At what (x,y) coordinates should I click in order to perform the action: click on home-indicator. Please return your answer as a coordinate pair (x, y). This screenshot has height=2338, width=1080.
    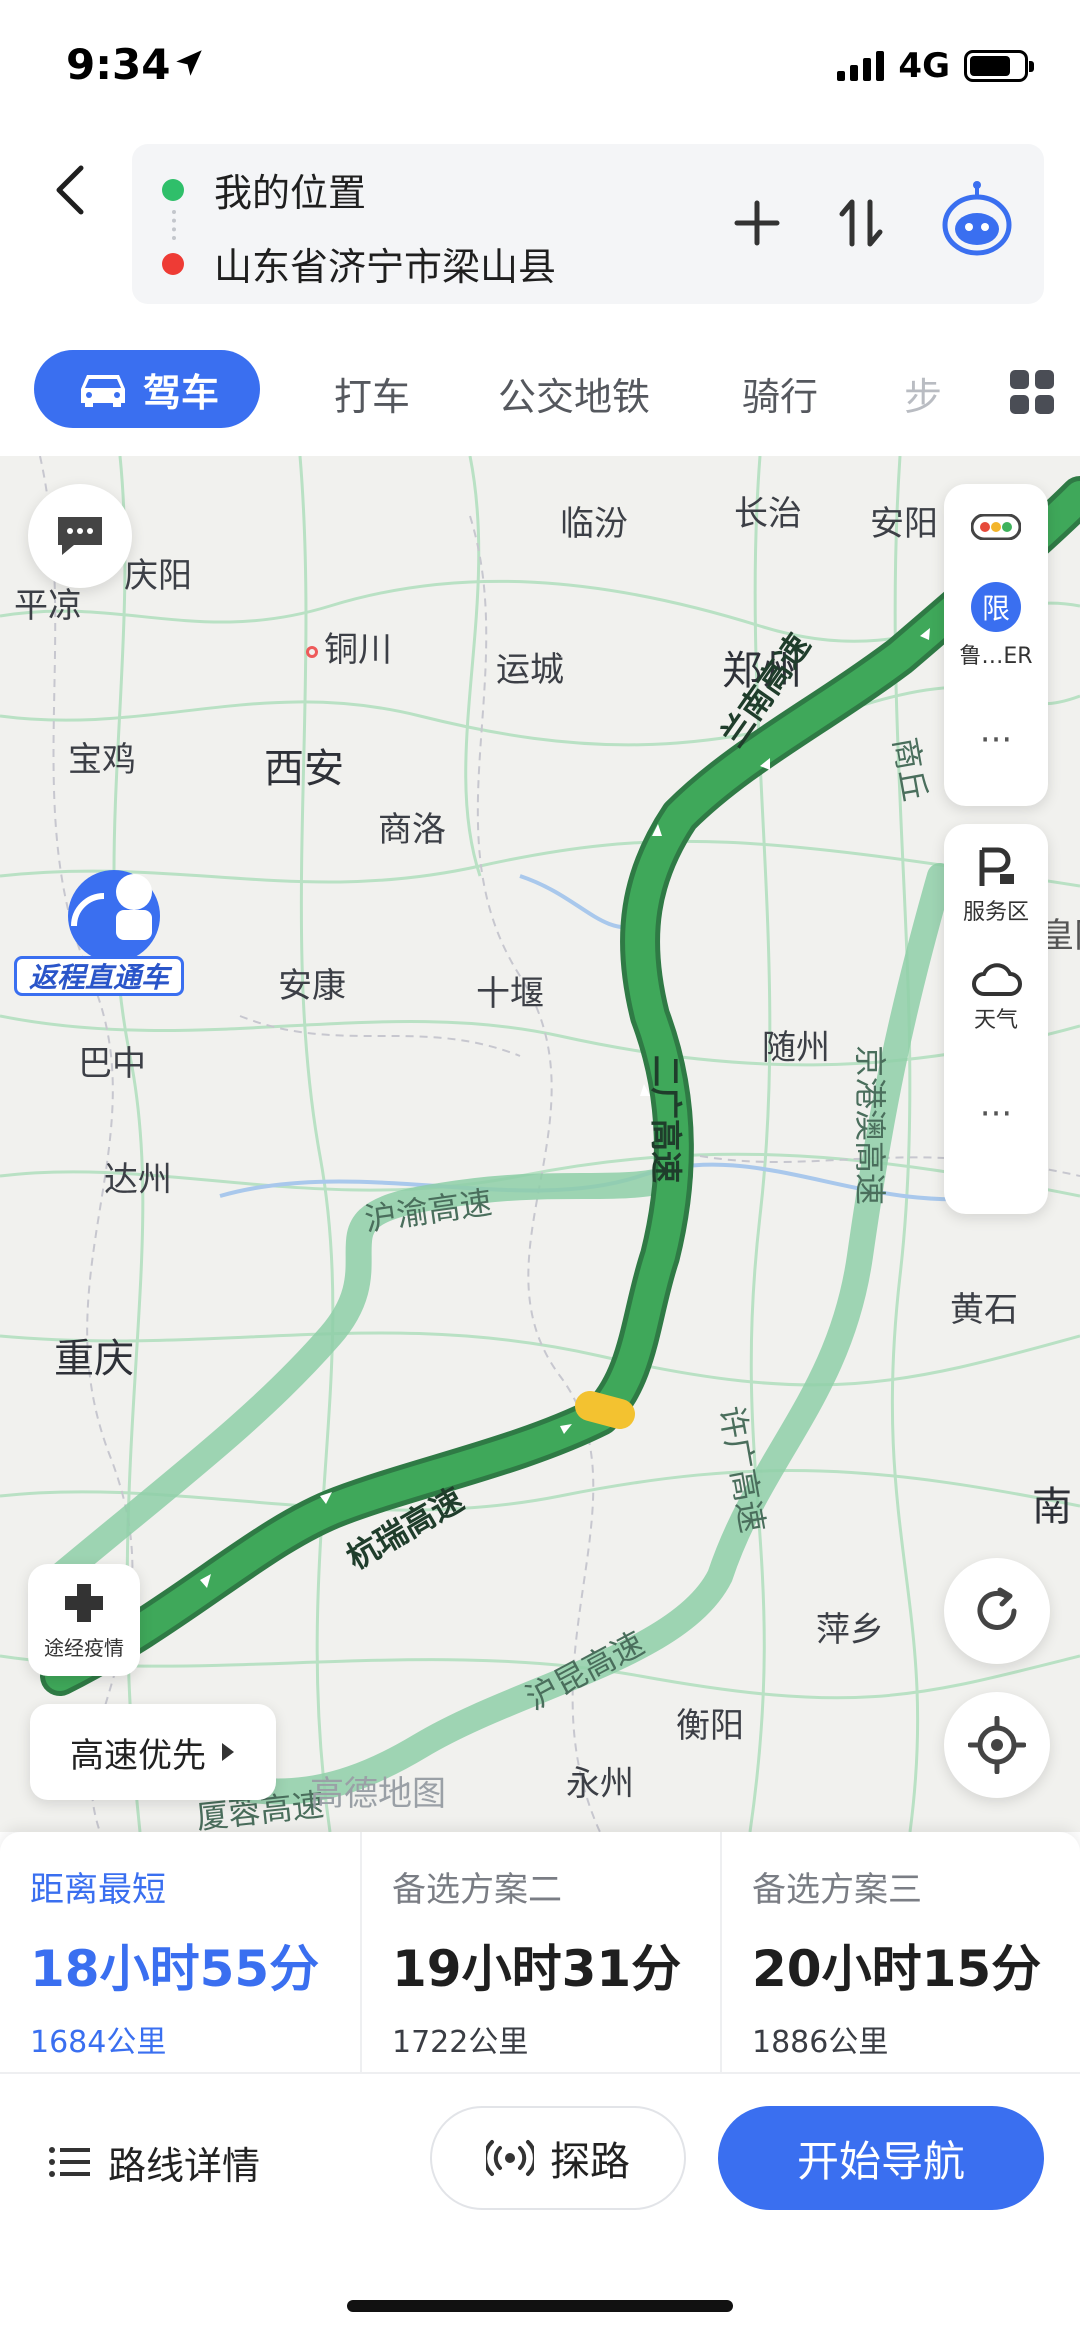
    Looking at the image, I should click on (540, 2306).